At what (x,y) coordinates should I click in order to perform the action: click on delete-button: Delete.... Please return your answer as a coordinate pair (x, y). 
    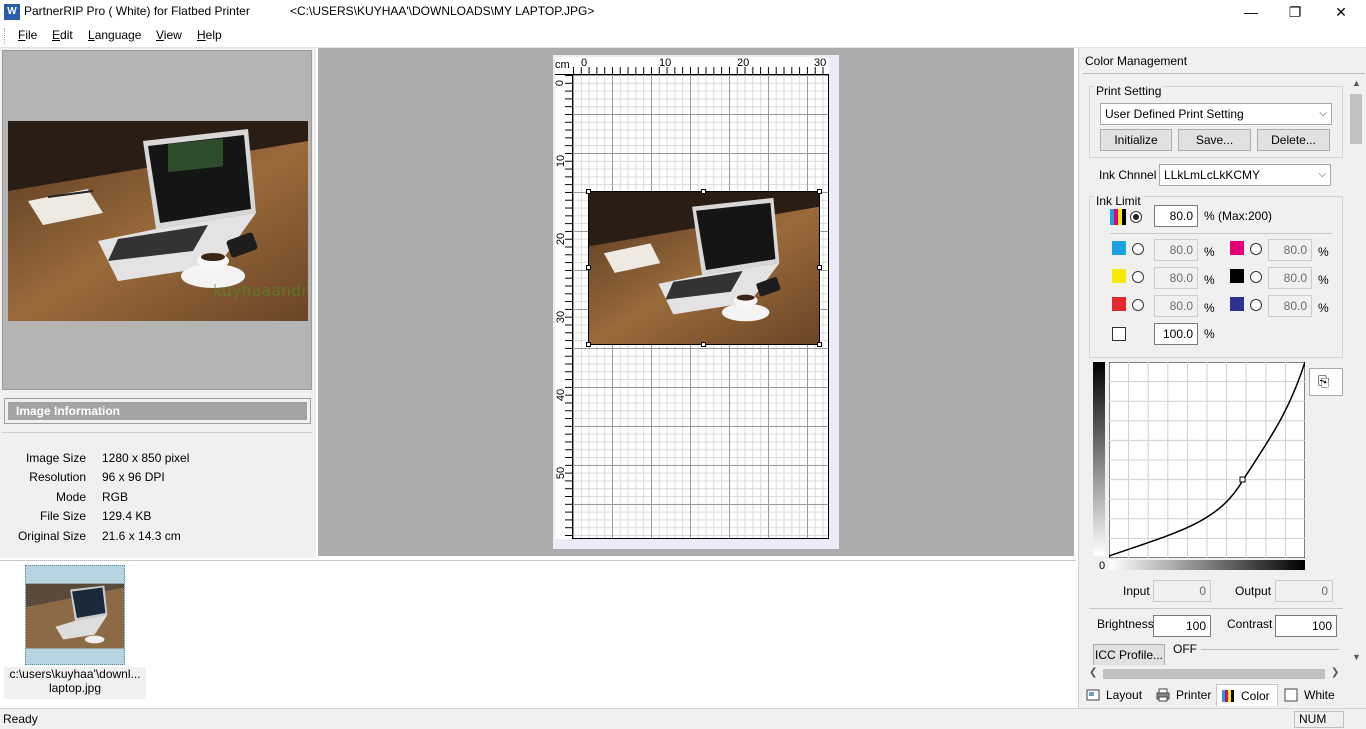
    Looking at the image, I should click on (1293, 140).